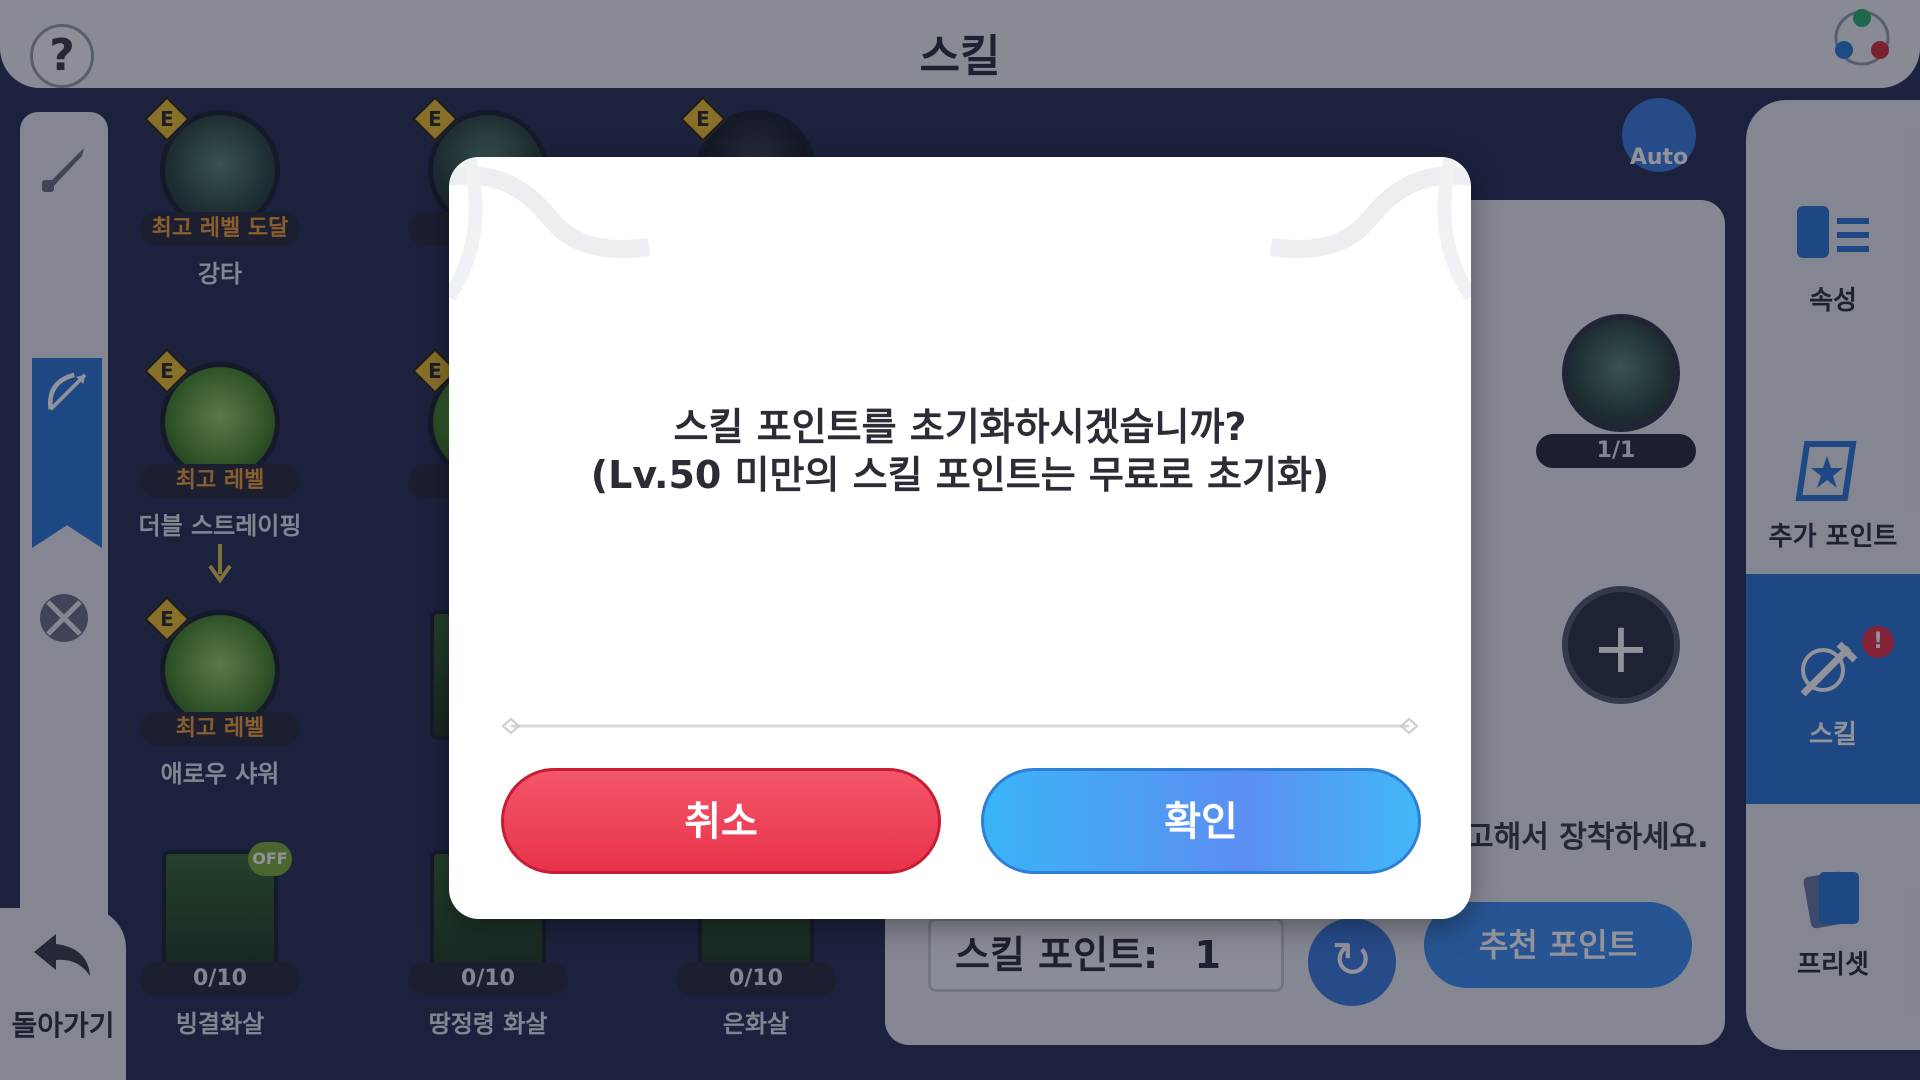  Describe the element at coordinates (960, 726) in the screenshot. I see `dialog-divider` at that location.